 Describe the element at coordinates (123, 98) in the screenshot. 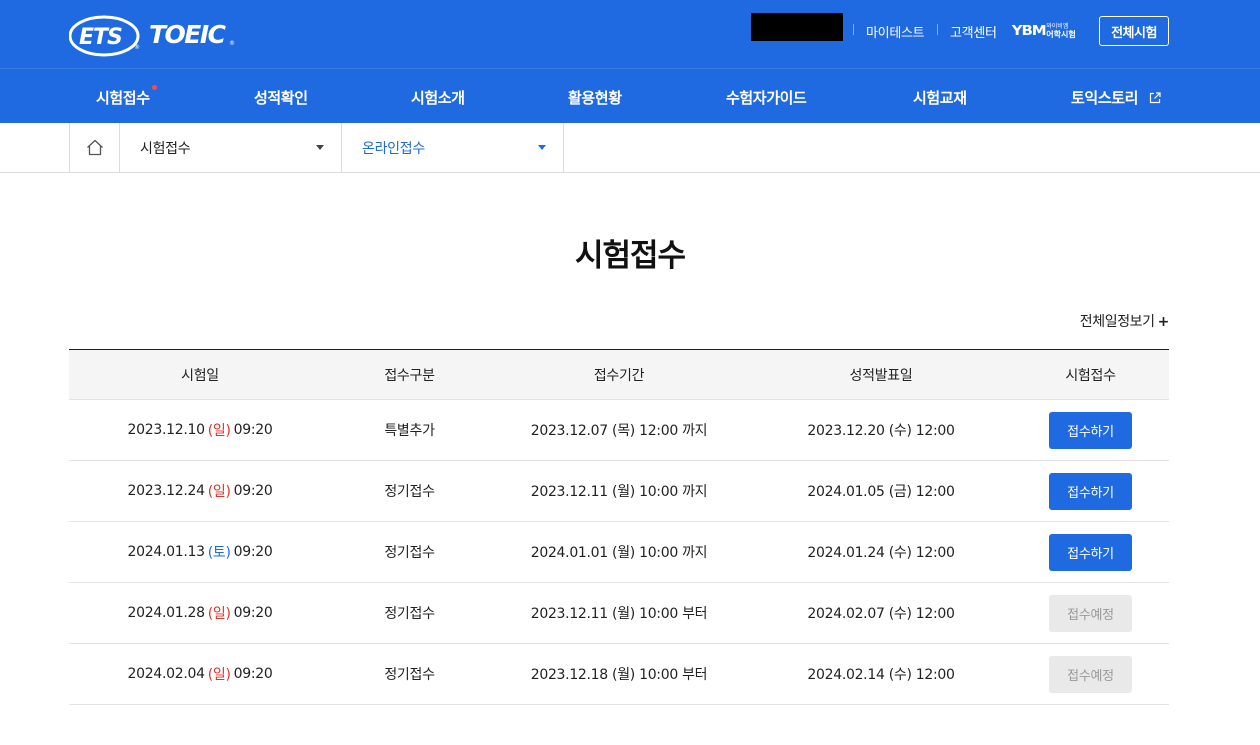

I see `nav-item-label: 시험접수` at that location.